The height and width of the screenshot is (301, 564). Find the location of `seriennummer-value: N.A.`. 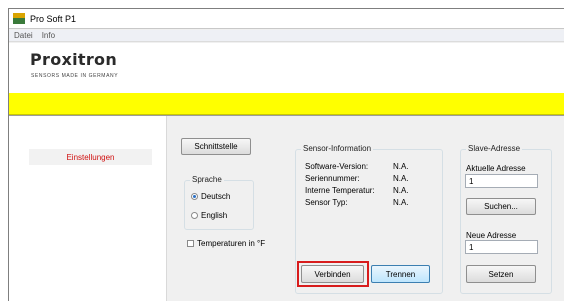

seriennummer-value: N.A. is located at coordinates (401, 178).